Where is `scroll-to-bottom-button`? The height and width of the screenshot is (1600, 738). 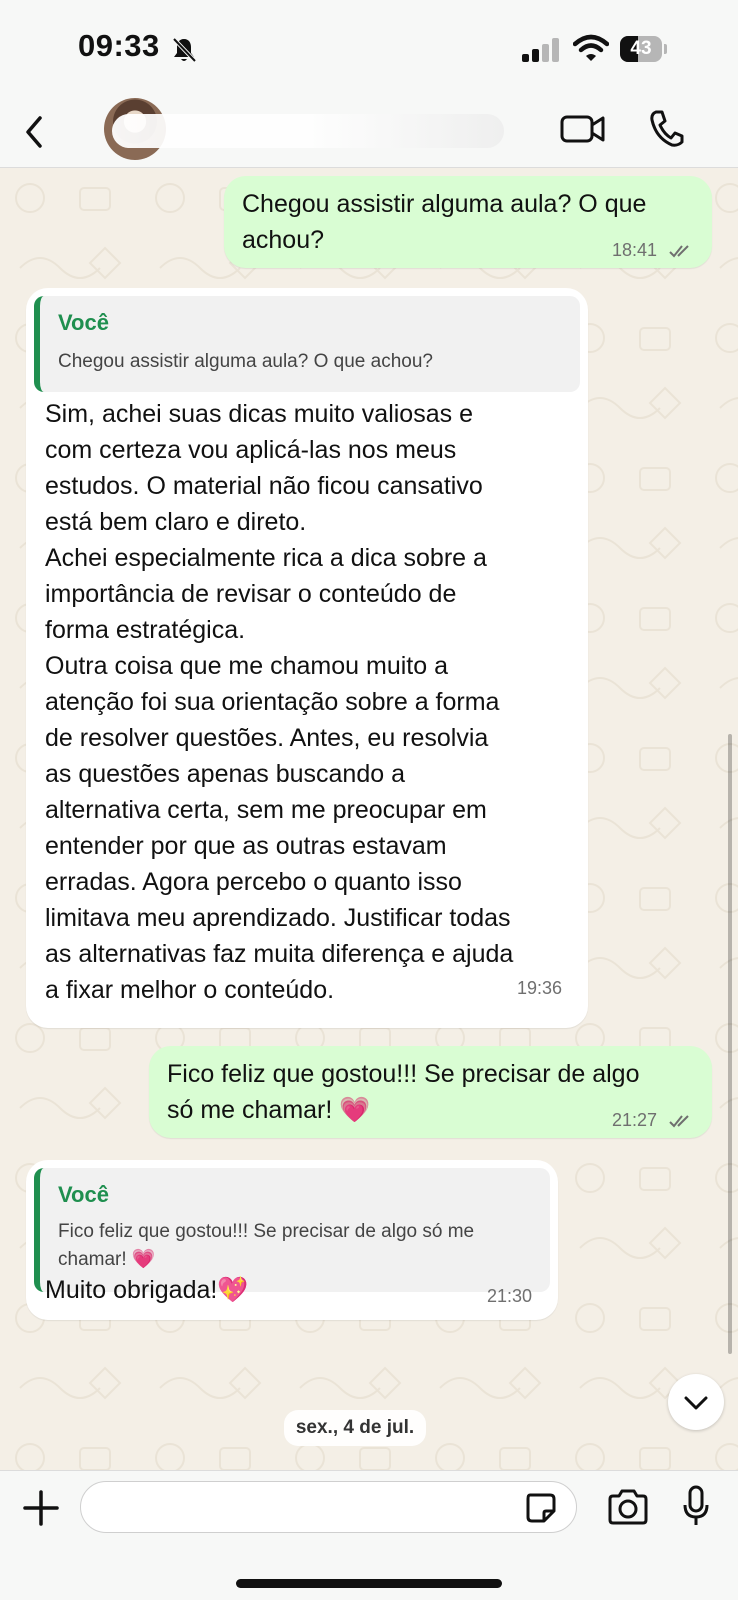 scroll-to-bottom-button is located at coordinates (696, 1402).